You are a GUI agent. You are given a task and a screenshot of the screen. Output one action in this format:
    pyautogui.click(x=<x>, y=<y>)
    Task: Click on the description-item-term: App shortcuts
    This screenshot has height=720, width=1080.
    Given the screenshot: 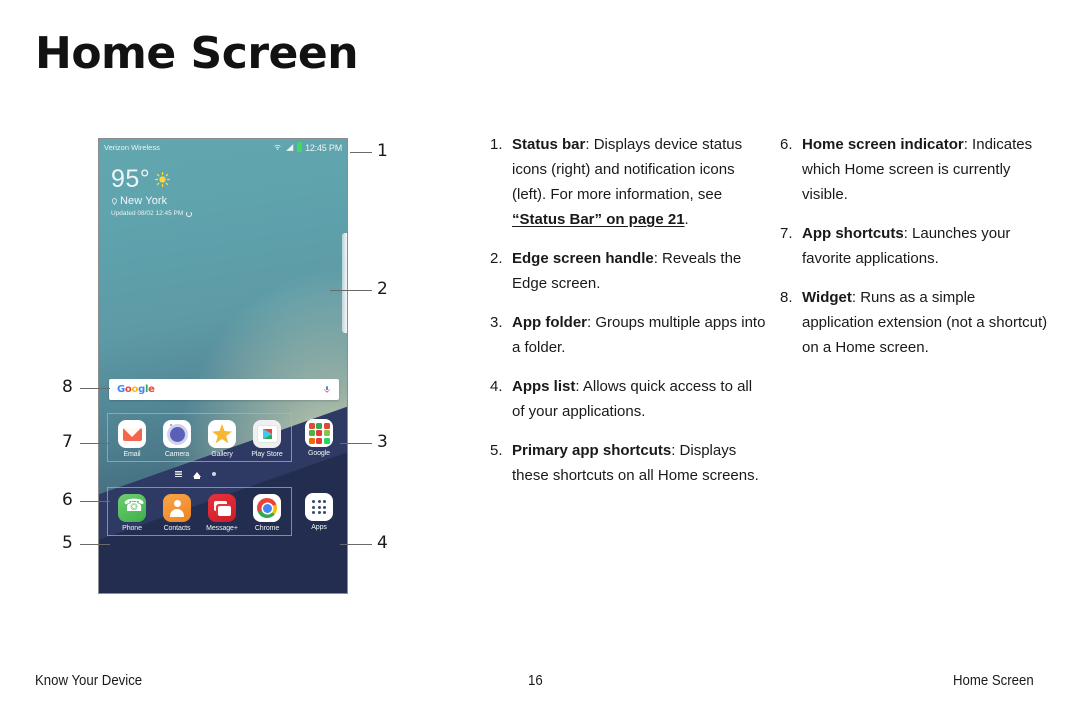 What is the action you would take?
    pyautogui.click(x=853, y=233)
    